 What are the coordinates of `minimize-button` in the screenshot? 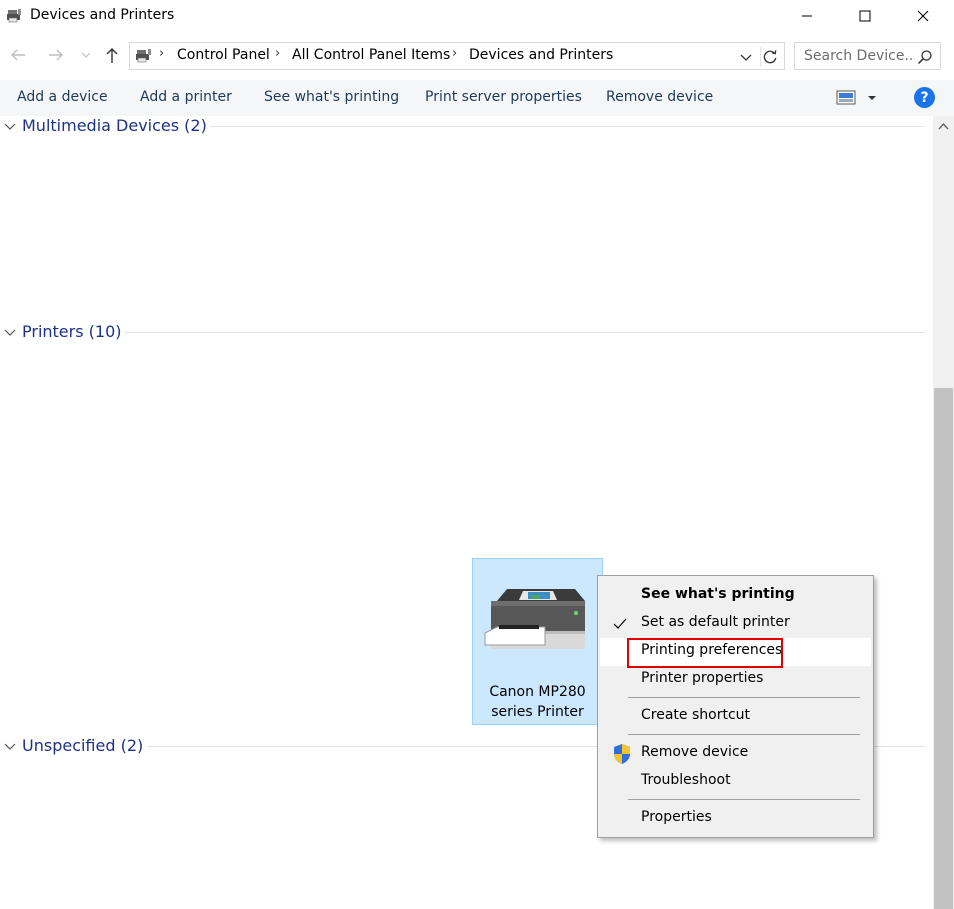 It's located at (807, 16).